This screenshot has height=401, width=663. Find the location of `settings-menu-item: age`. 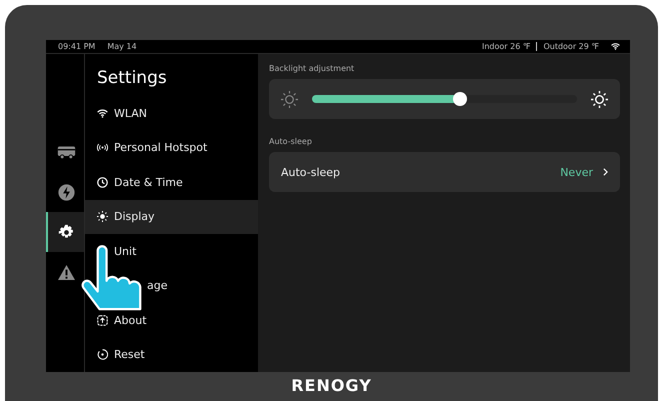

settings-menu-item: age is located at coordinates (171, 285).